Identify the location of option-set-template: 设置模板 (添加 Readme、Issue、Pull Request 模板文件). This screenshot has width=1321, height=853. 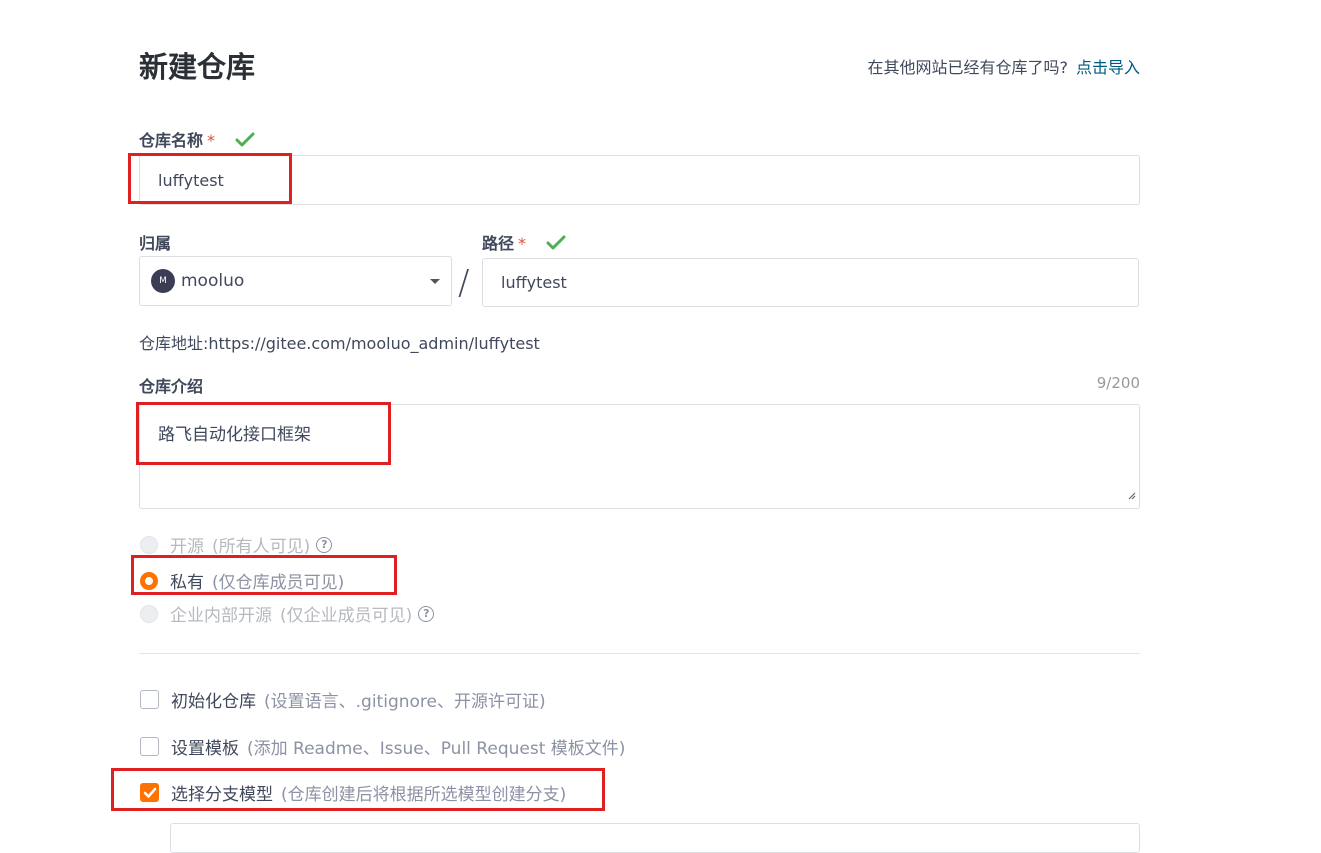
(382, 746).